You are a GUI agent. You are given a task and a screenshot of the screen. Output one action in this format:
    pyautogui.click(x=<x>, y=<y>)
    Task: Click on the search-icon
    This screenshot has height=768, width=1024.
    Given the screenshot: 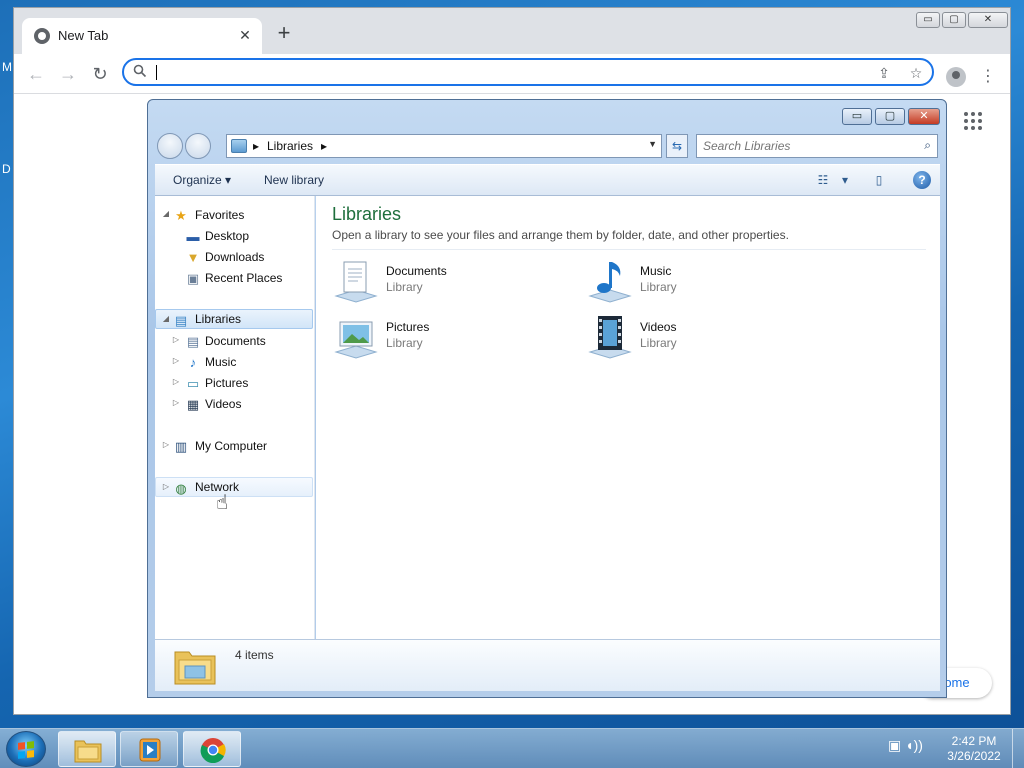 What is the action you would take?
    pyautogui.click(x=140, y=73)
    